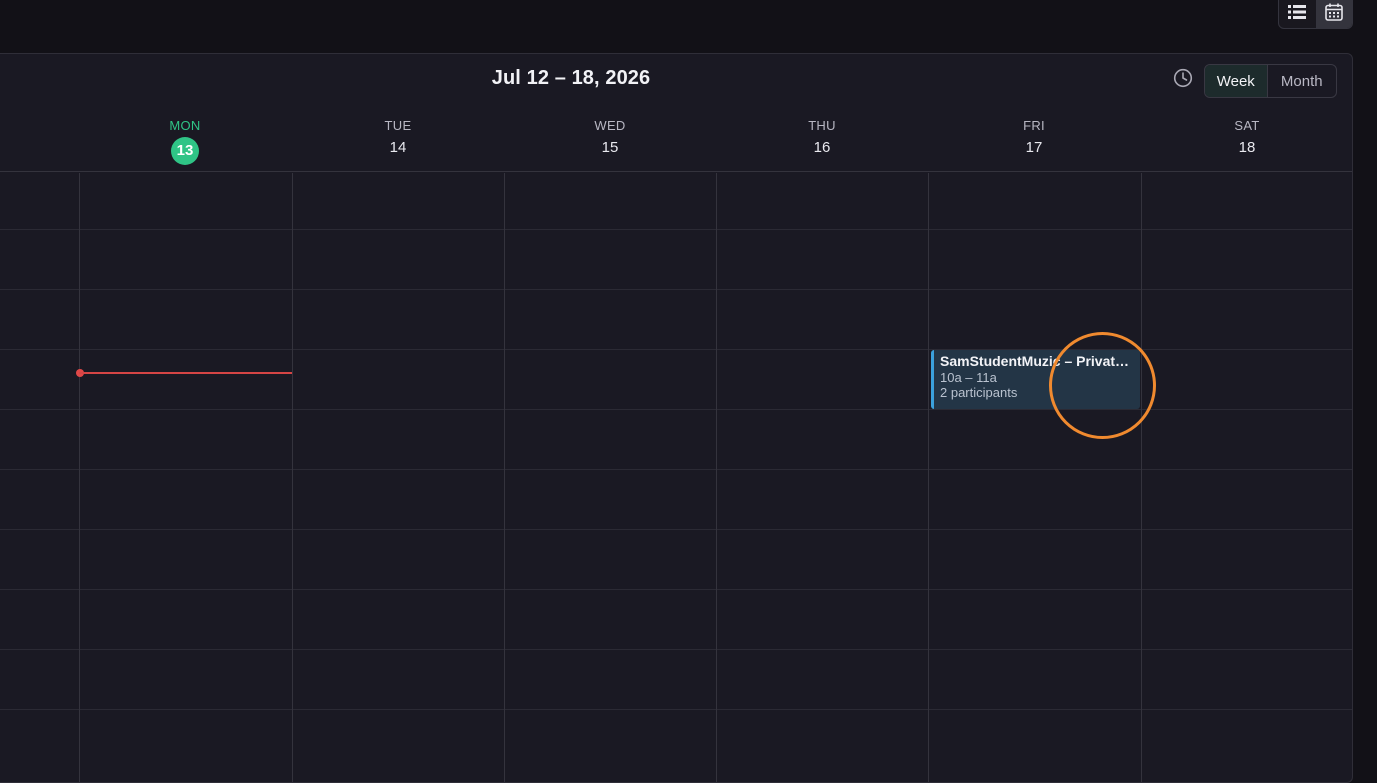 The height and width of the screenshot is (783, 1377). What do you see at coordinates (1034, 125) in the screenshot?
I see `day-of-week-label: FRI` at bounding box center [1034, 125].